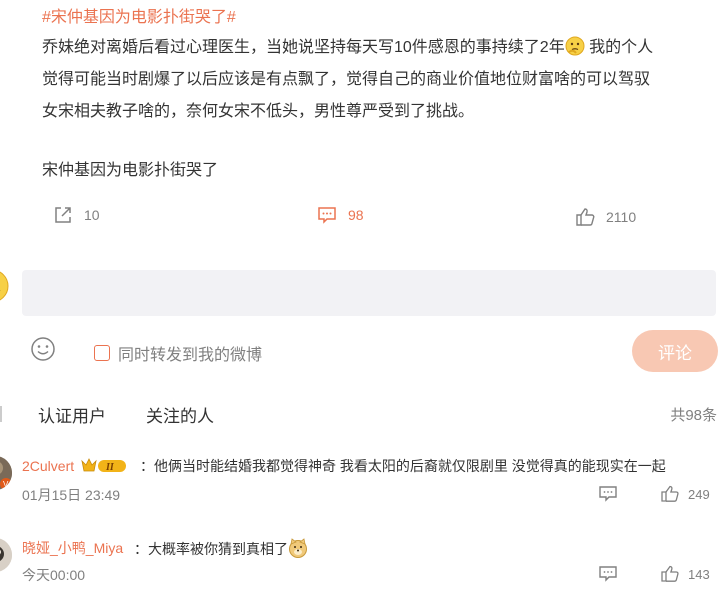 The height and width of the screenshot is (603, 723). I want to click on svg-text: V, so click(6, 484).